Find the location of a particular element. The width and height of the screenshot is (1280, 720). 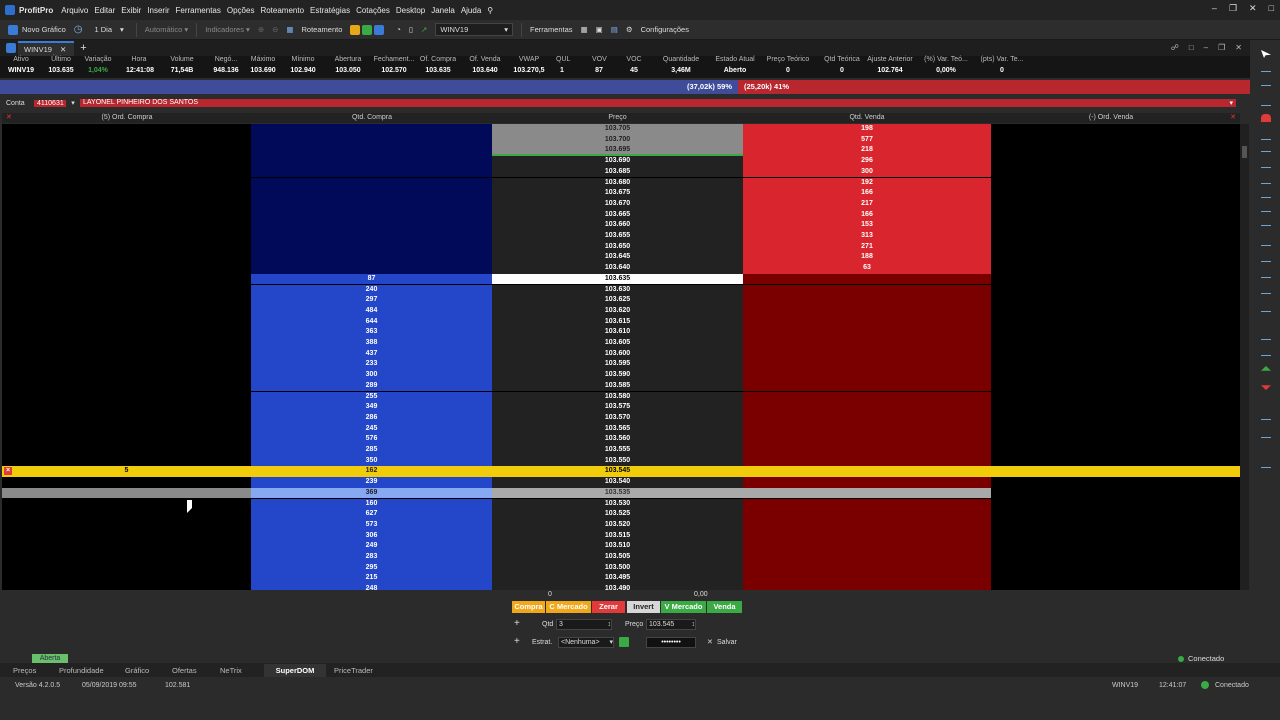

bid-row: 300 103.590 is located at coordinates (621, 375).